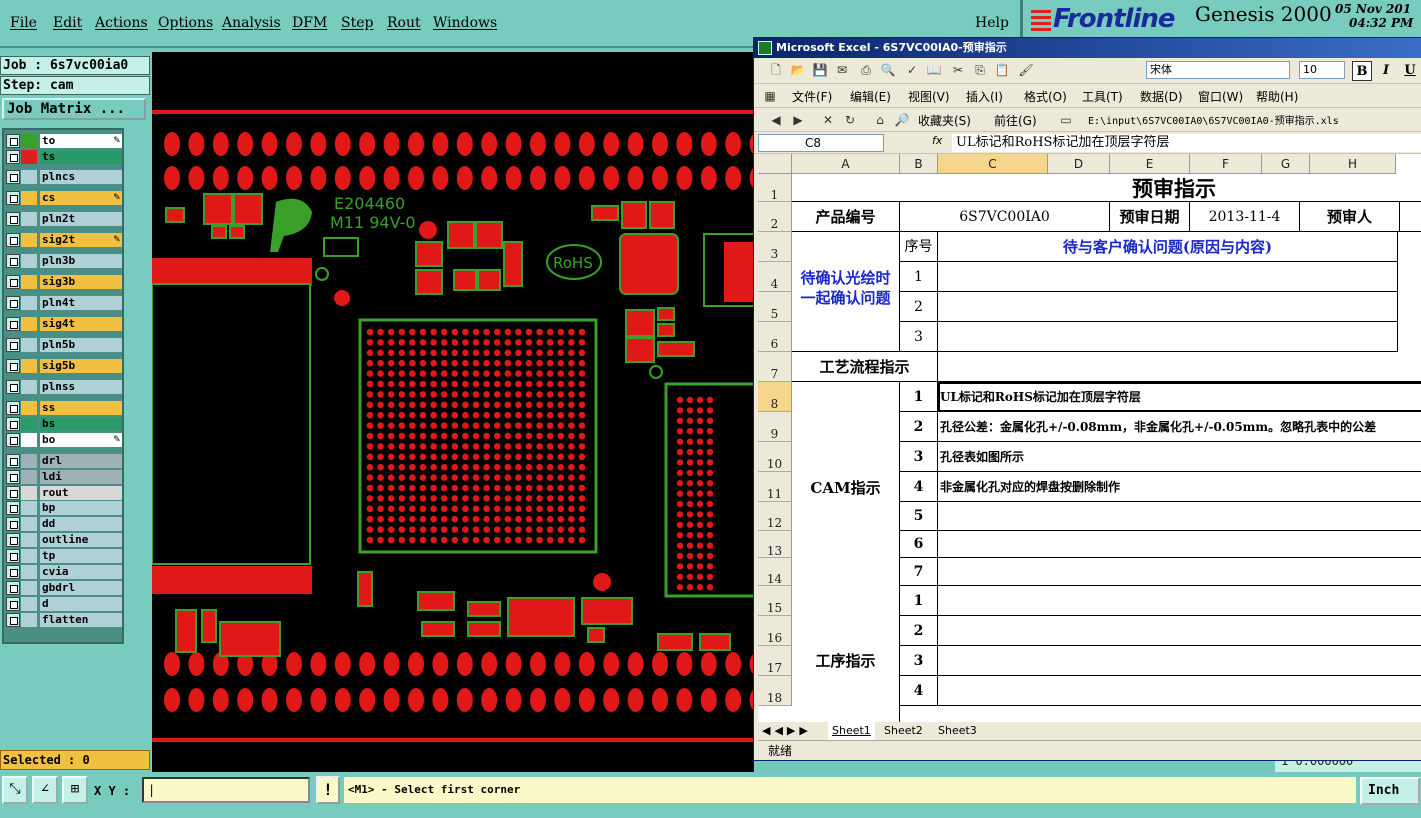 Image resolution: width=1421 pixels, height=818 pixels. I want to click on cell-seq: 1, so click(919, 601).